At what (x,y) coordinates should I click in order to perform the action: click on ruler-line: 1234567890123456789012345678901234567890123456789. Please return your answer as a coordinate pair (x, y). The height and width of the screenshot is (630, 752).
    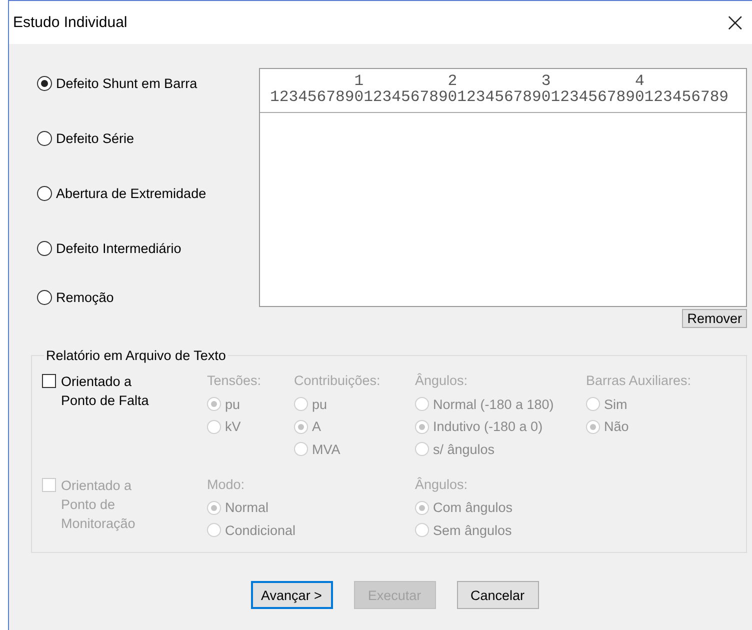
    Looking at the image, I should click on (500, 97).